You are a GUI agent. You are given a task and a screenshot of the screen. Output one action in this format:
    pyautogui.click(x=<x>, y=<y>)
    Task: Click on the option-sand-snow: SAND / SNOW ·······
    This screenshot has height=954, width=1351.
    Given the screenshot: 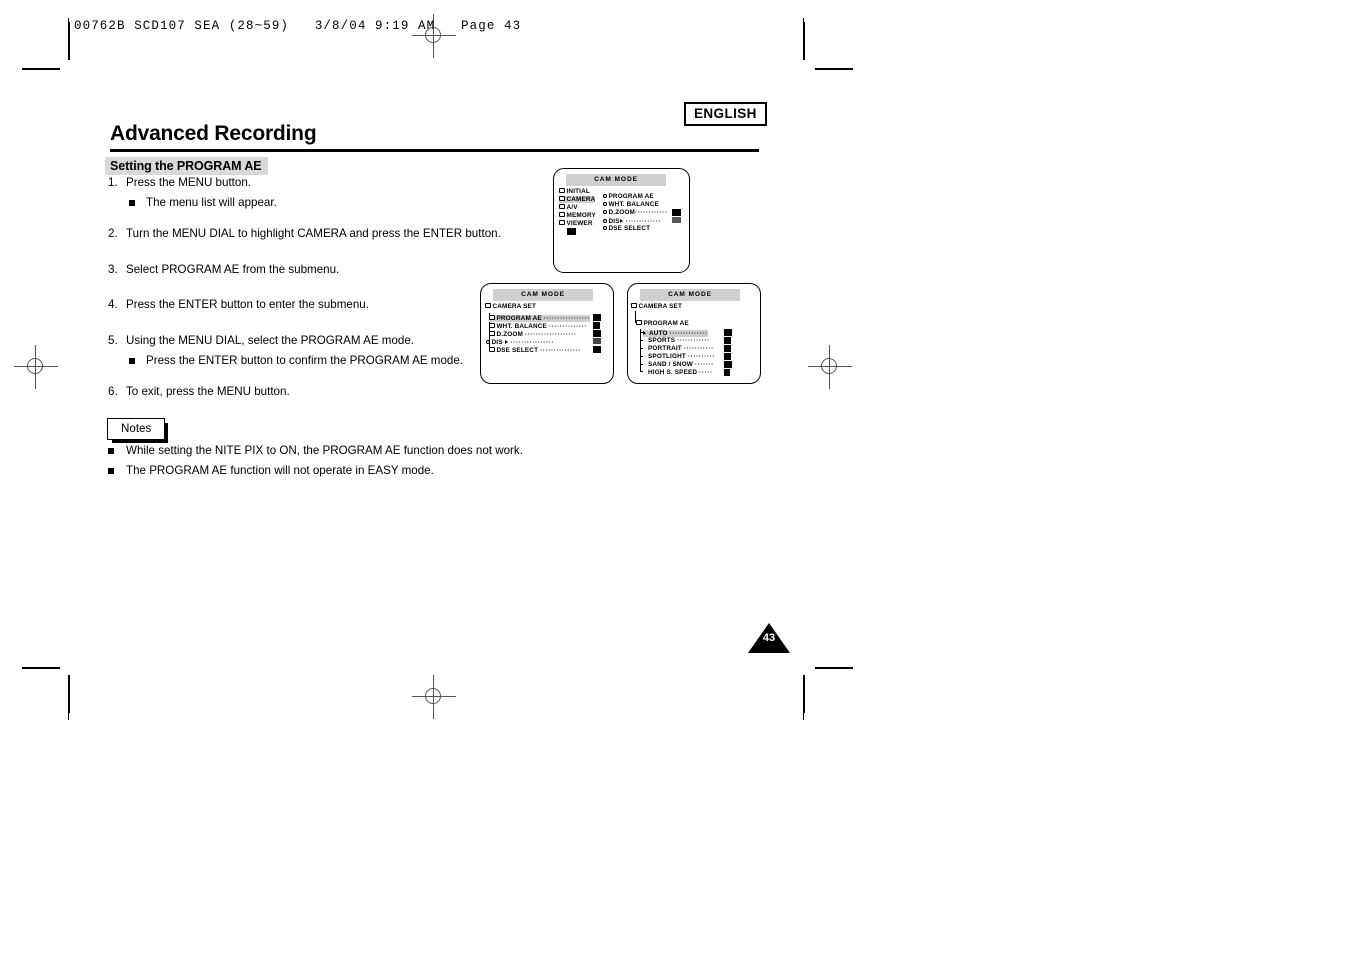 What is the action you would take?
    pyautogui.click(x=681, y=364)
    